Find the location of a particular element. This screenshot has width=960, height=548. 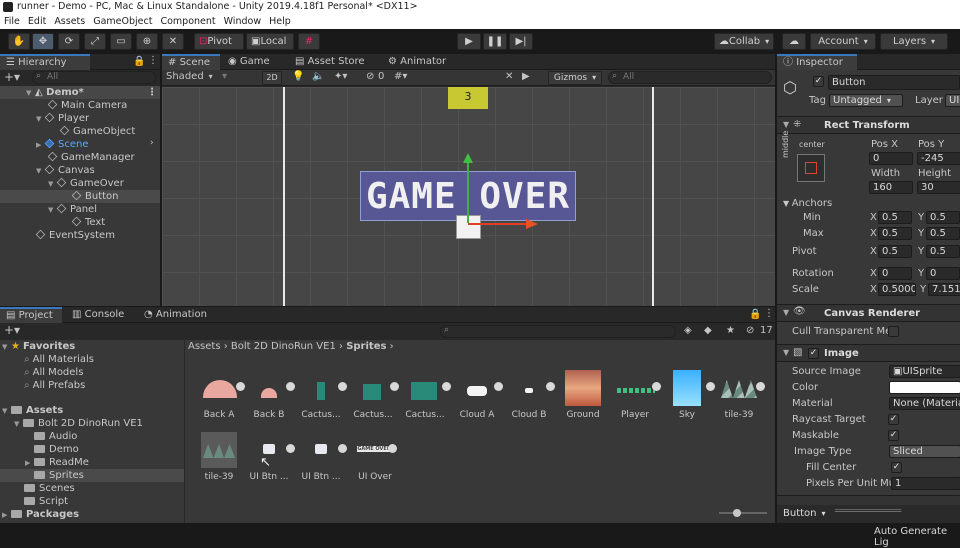

asset-back-a: Back A is located at coordinates (220, 395).